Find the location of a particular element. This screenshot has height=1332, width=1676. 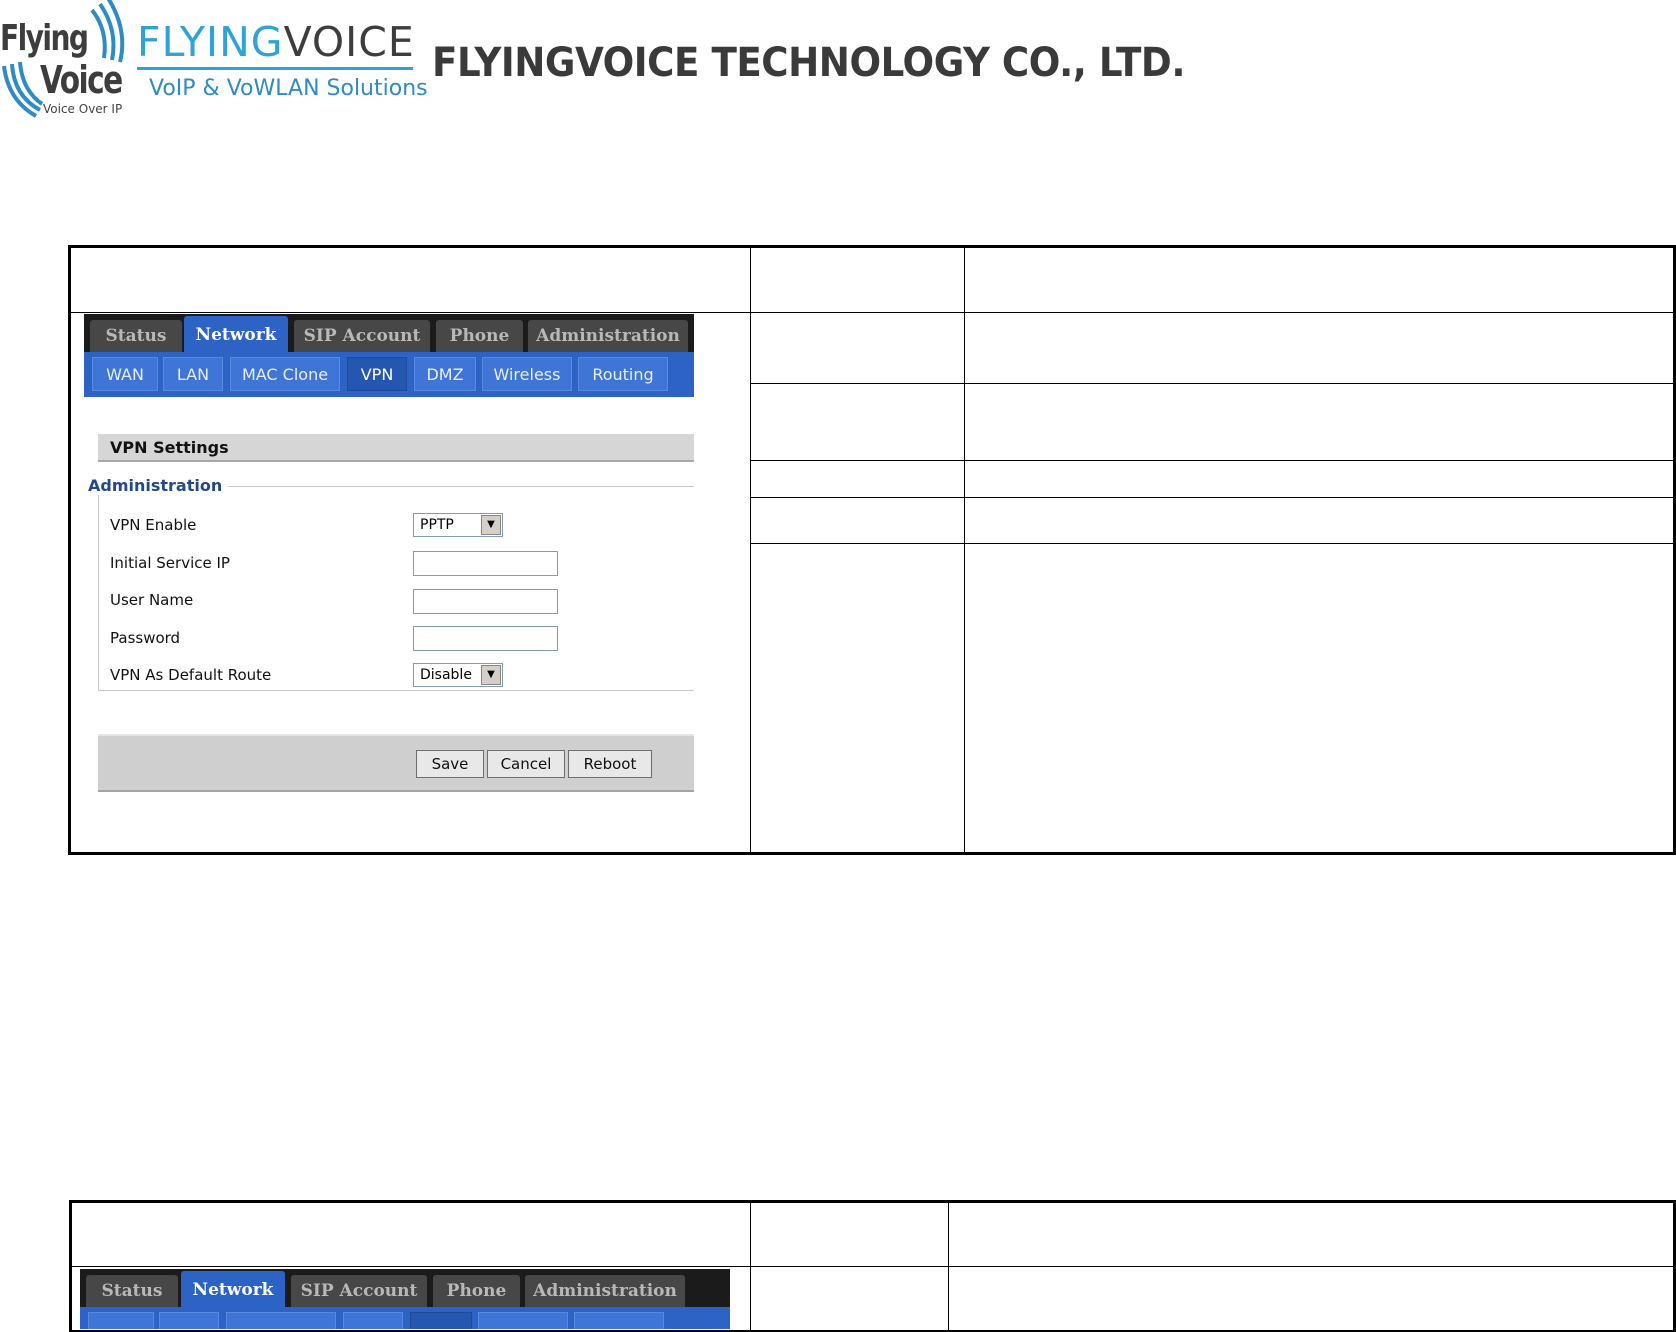

save-button: Save is located at coordinates (450, 764).